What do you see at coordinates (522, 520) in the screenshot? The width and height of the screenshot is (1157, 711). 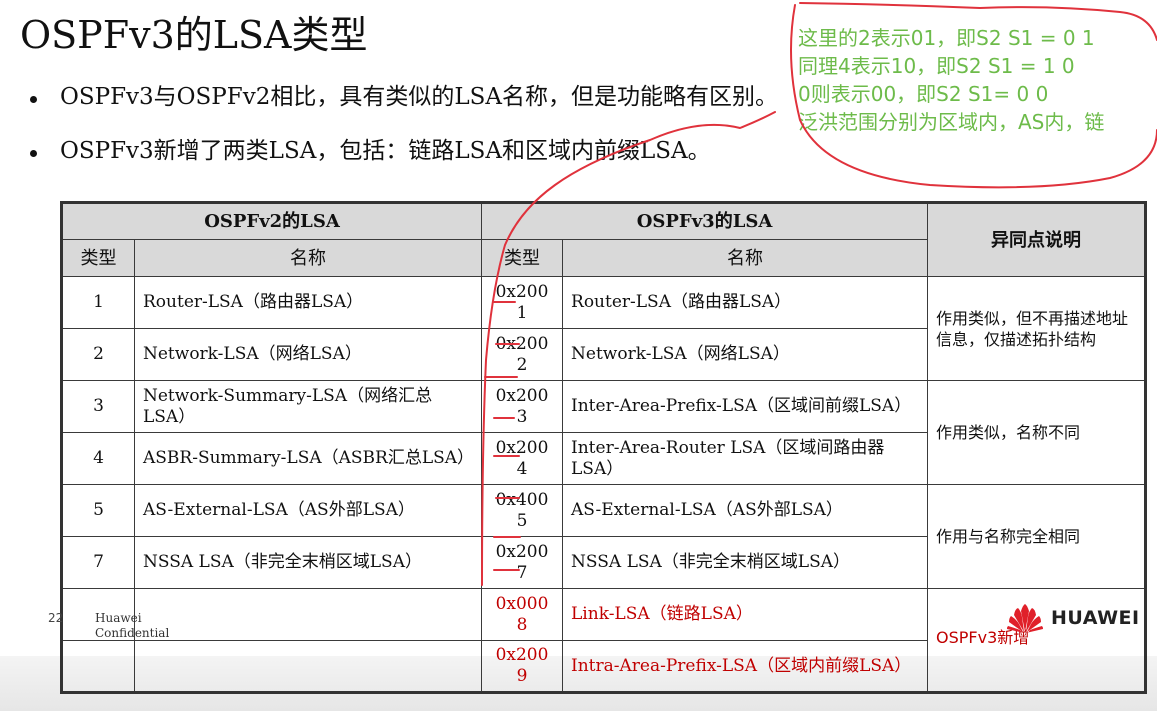 I see `v3-code-suffix: 5` at bounding box center [522, 520].